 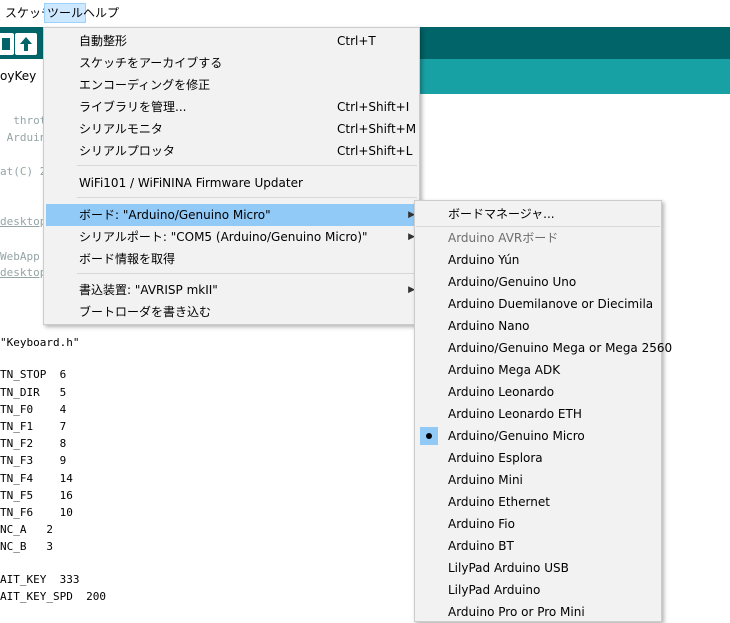 I want to click on board-group-header: Arduino AVRボード, so click(x=503, y=238).